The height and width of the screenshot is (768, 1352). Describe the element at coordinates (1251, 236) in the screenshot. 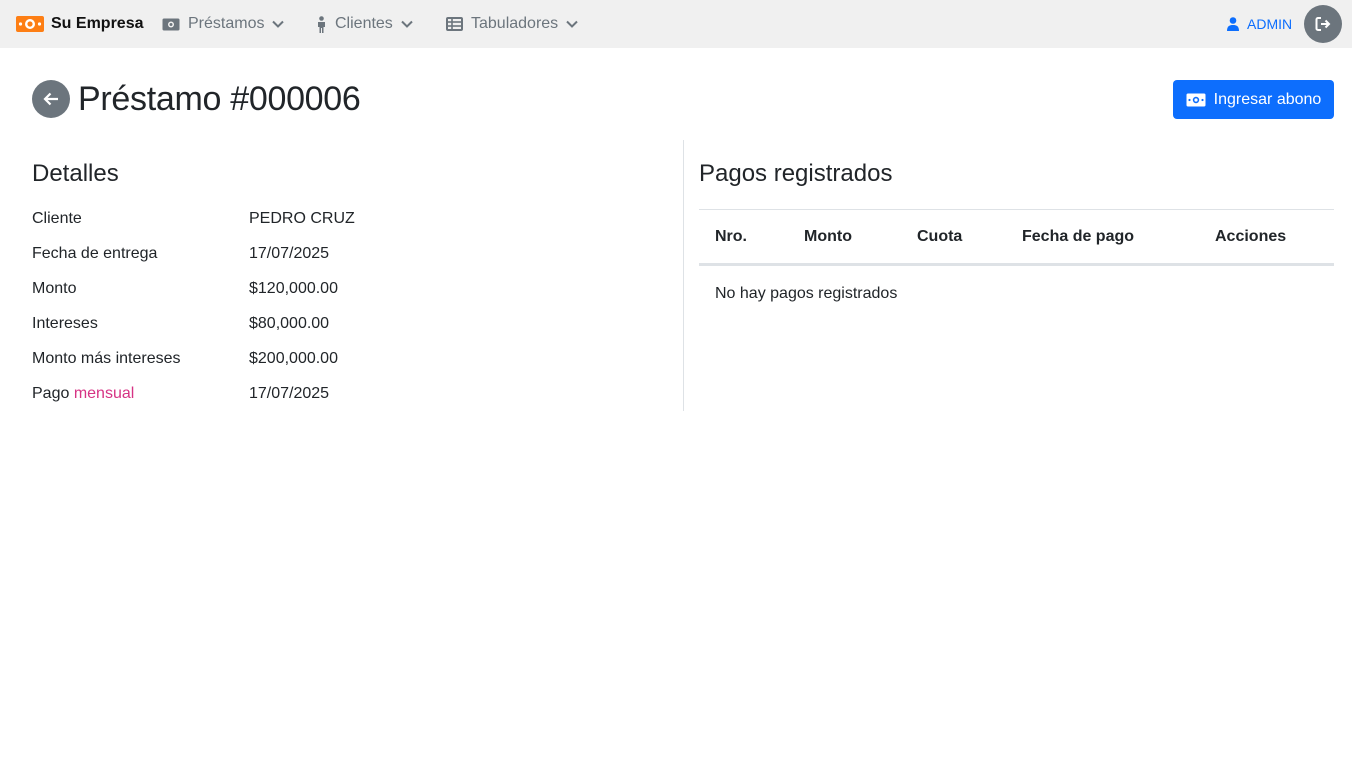

I see `column-header-acciones: Acciones` at that location.